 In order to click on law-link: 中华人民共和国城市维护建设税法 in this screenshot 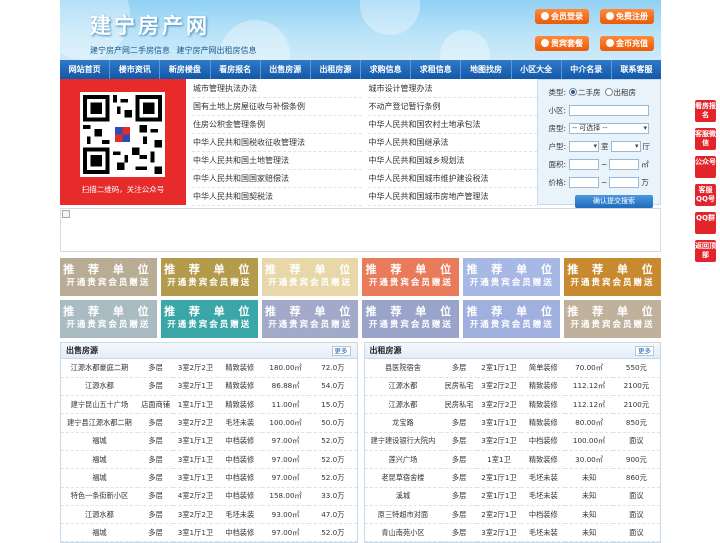, I will do `click(452, 179)`.